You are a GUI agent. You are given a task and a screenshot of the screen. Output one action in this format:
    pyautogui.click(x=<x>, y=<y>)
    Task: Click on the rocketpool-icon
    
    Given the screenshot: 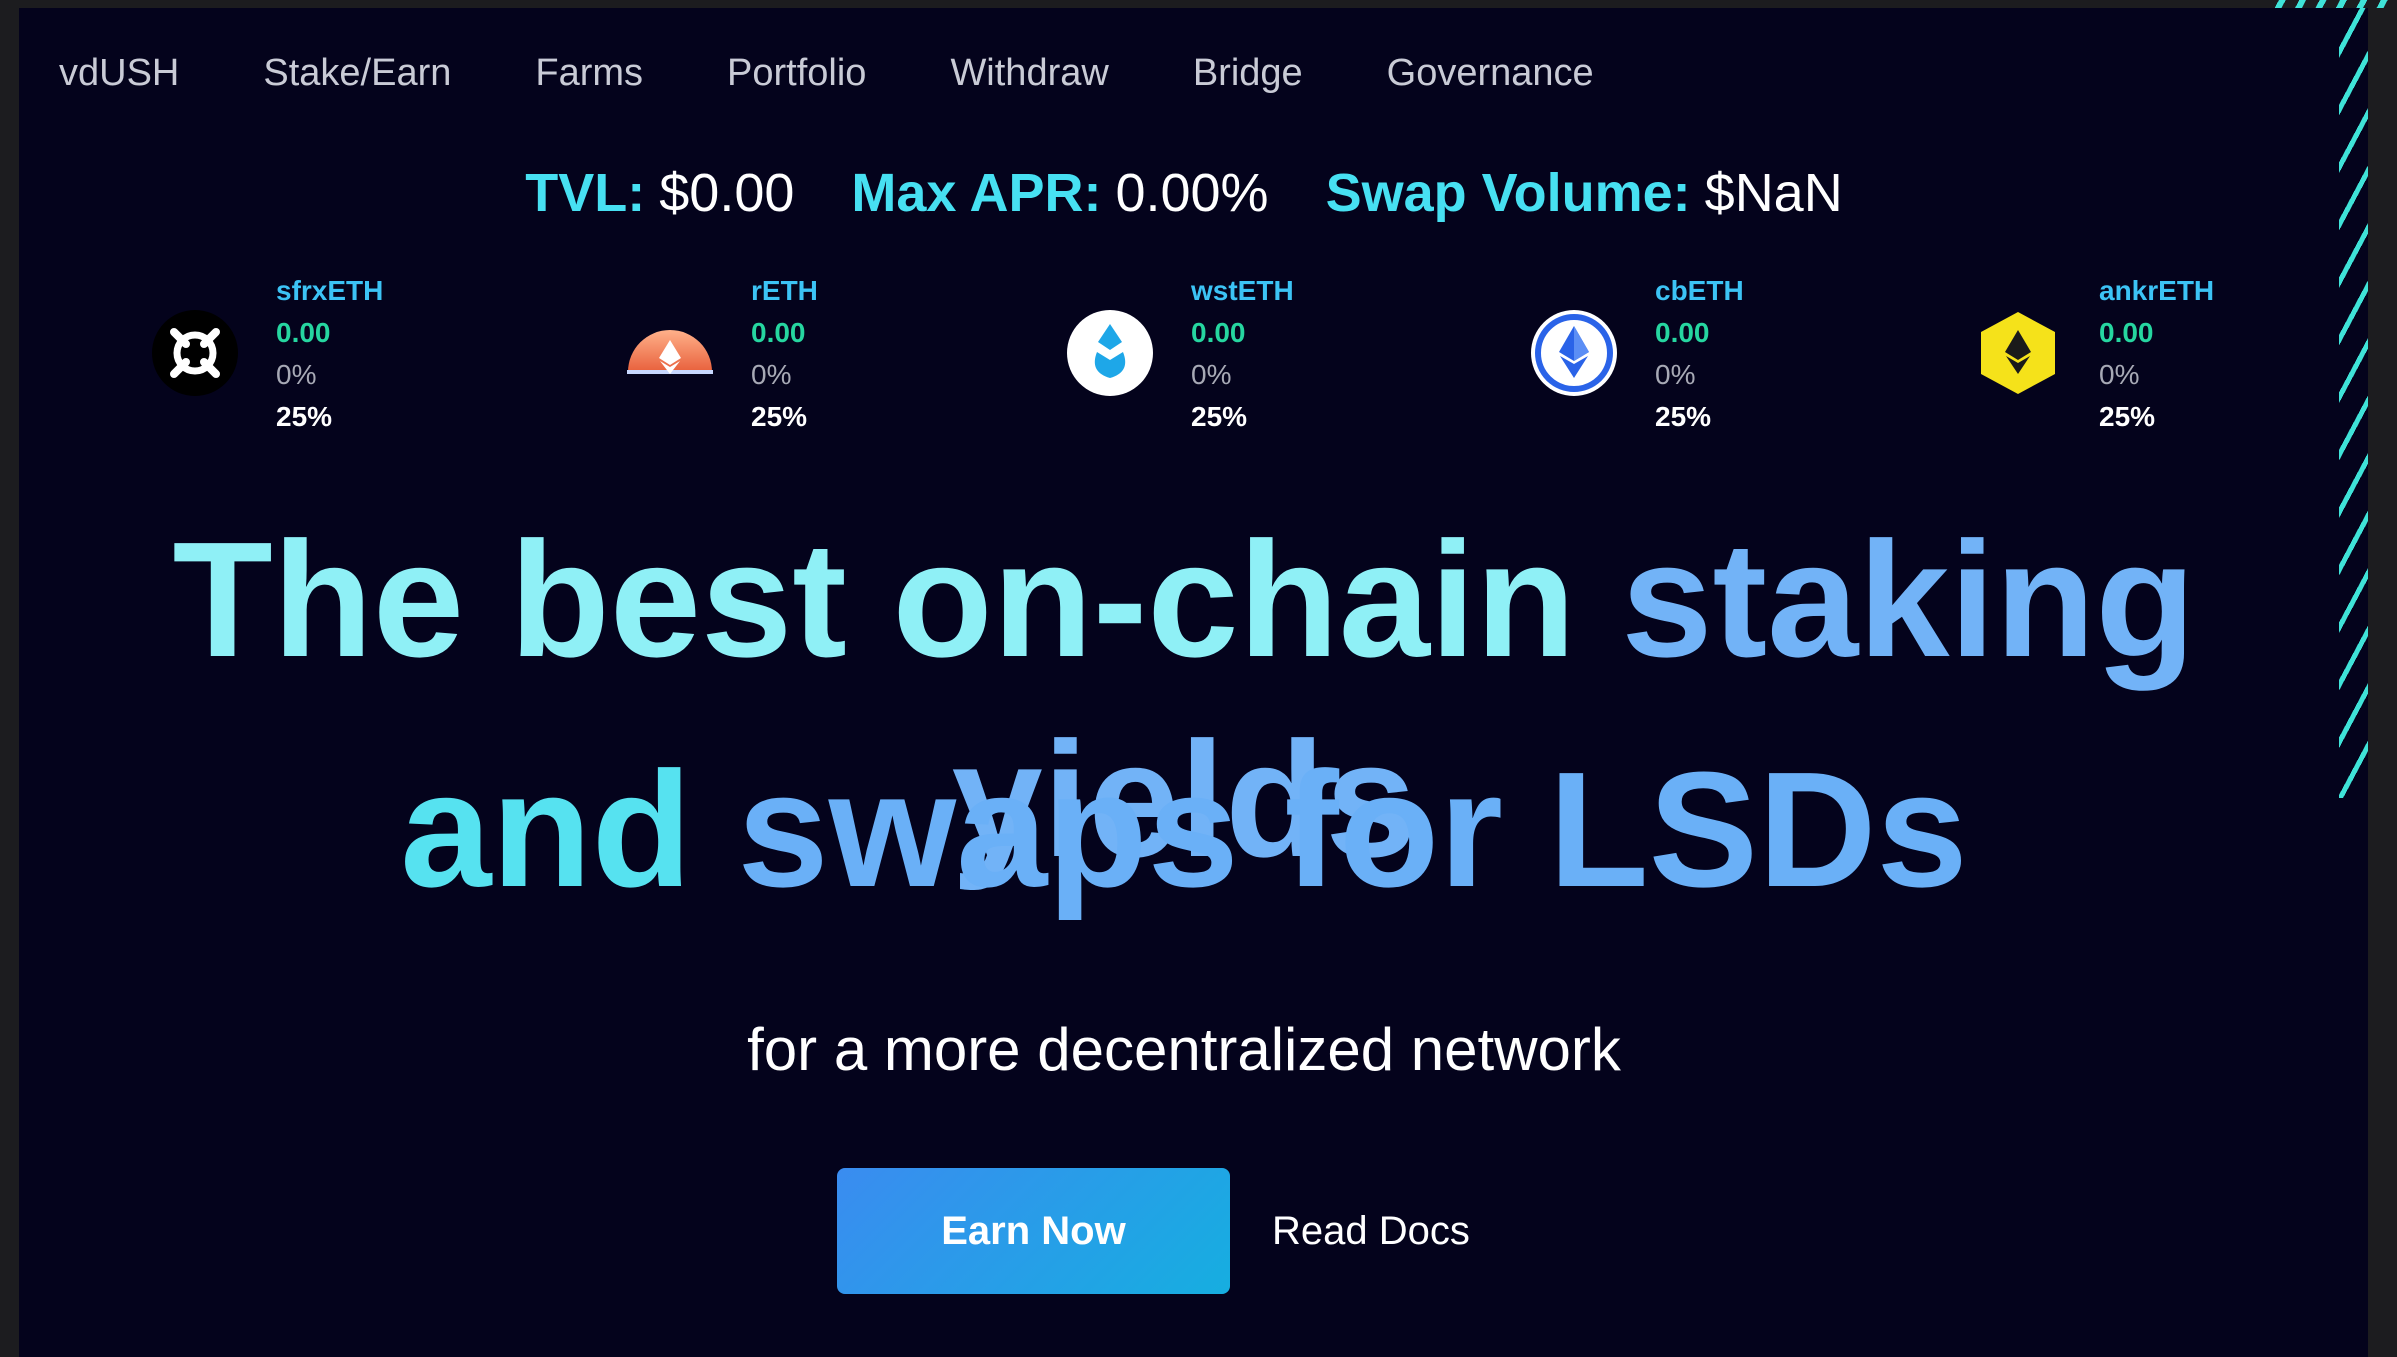 What is the action you would take?
    pyautogui.click(x=670, y=353)
    